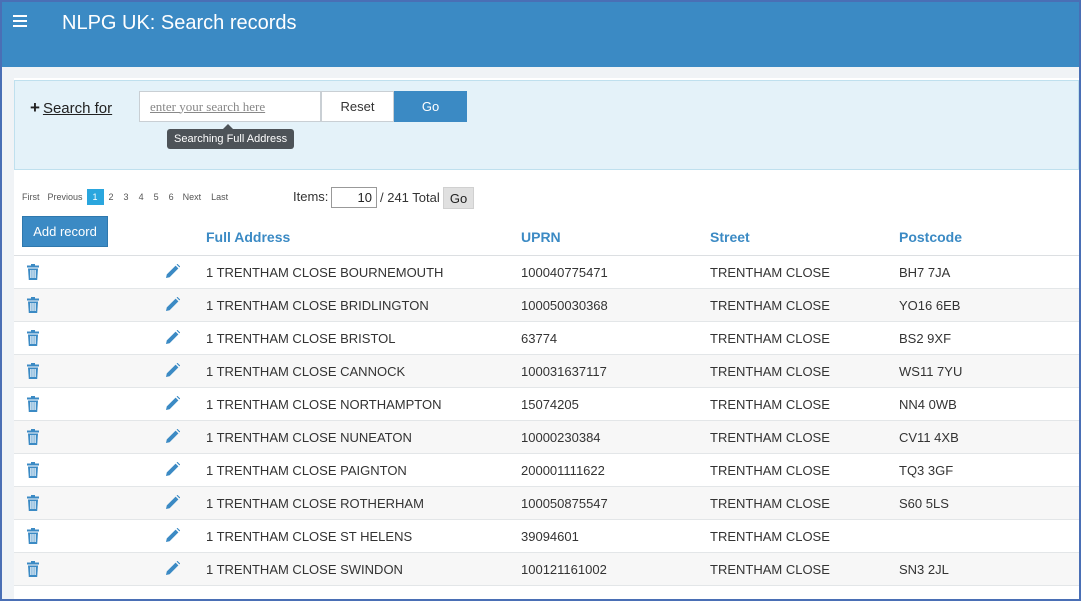 The height and width of the screenshot is (601, 1081). What do you see at coordinates (171, 197) in the screenshot?
I see `page-link: 6` at bounding box center [171, 197].